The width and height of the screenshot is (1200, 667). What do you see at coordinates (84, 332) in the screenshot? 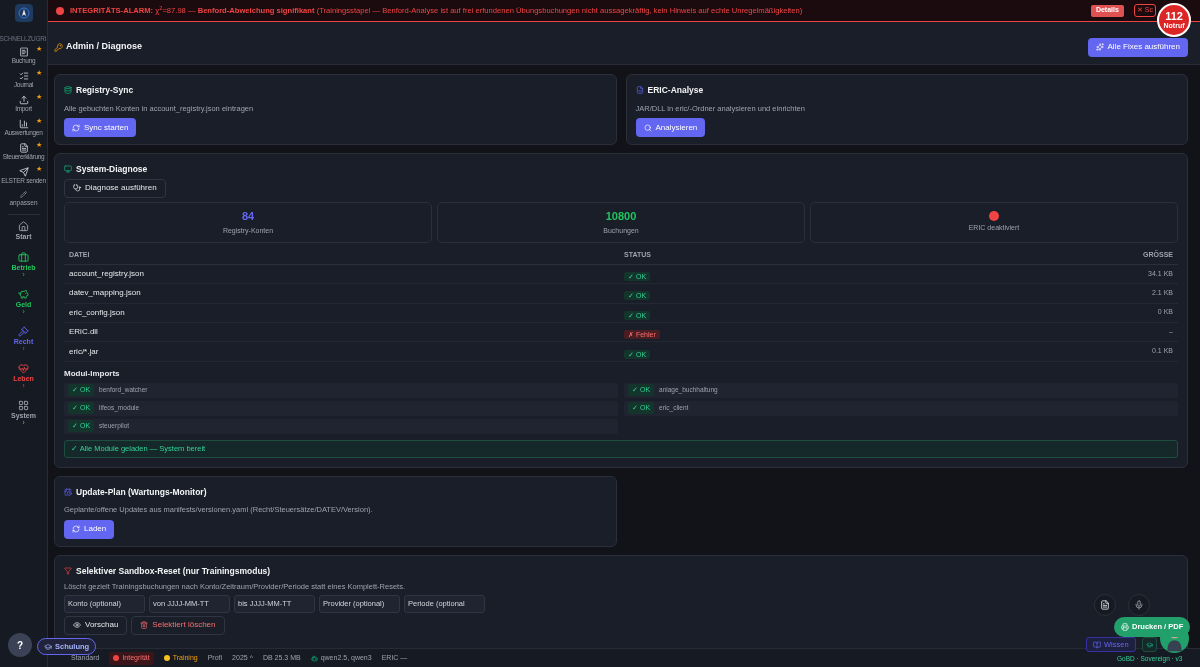
I see `table-cell-text: ERiC.dll` at bounding box center [84, 332].